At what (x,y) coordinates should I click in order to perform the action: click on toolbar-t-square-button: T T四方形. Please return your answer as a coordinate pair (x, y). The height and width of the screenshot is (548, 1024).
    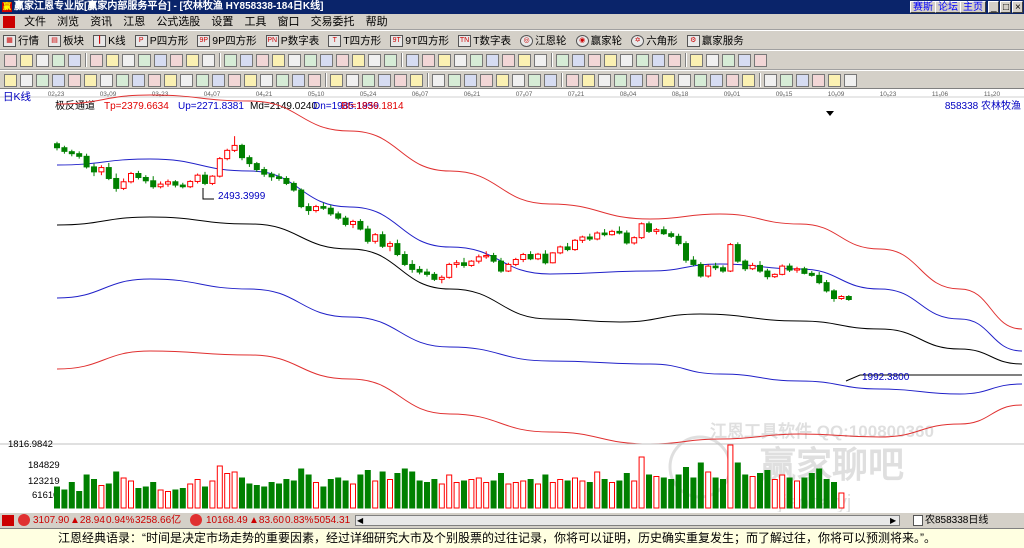
    Looking at the image, I should click on (354, 40).